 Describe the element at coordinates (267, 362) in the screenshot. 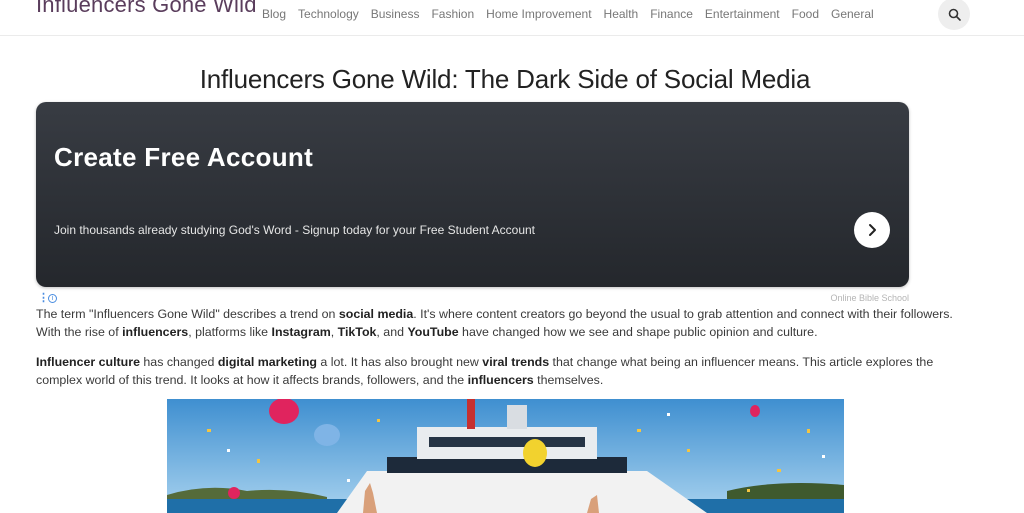

I see `bold-keyword: digital marketing` at that location.